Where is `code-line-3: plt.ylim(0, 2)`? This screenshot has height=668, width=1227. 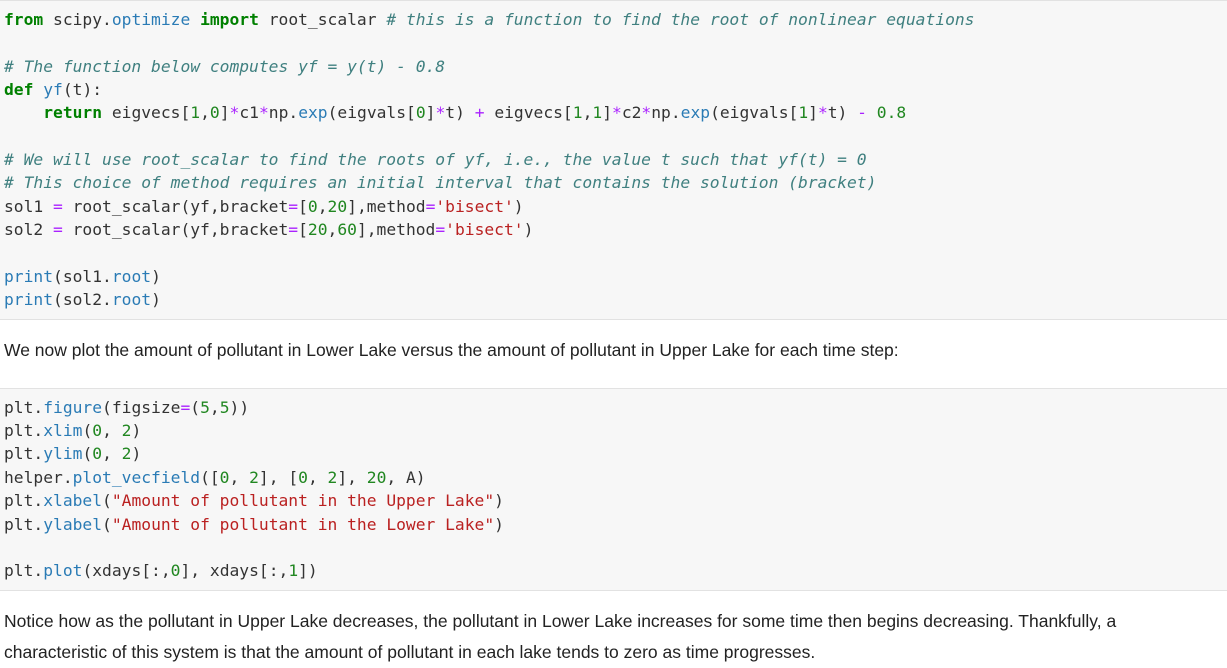
code-line-3: plt.ylim(0, 2) is located at coordinates (73, 453).